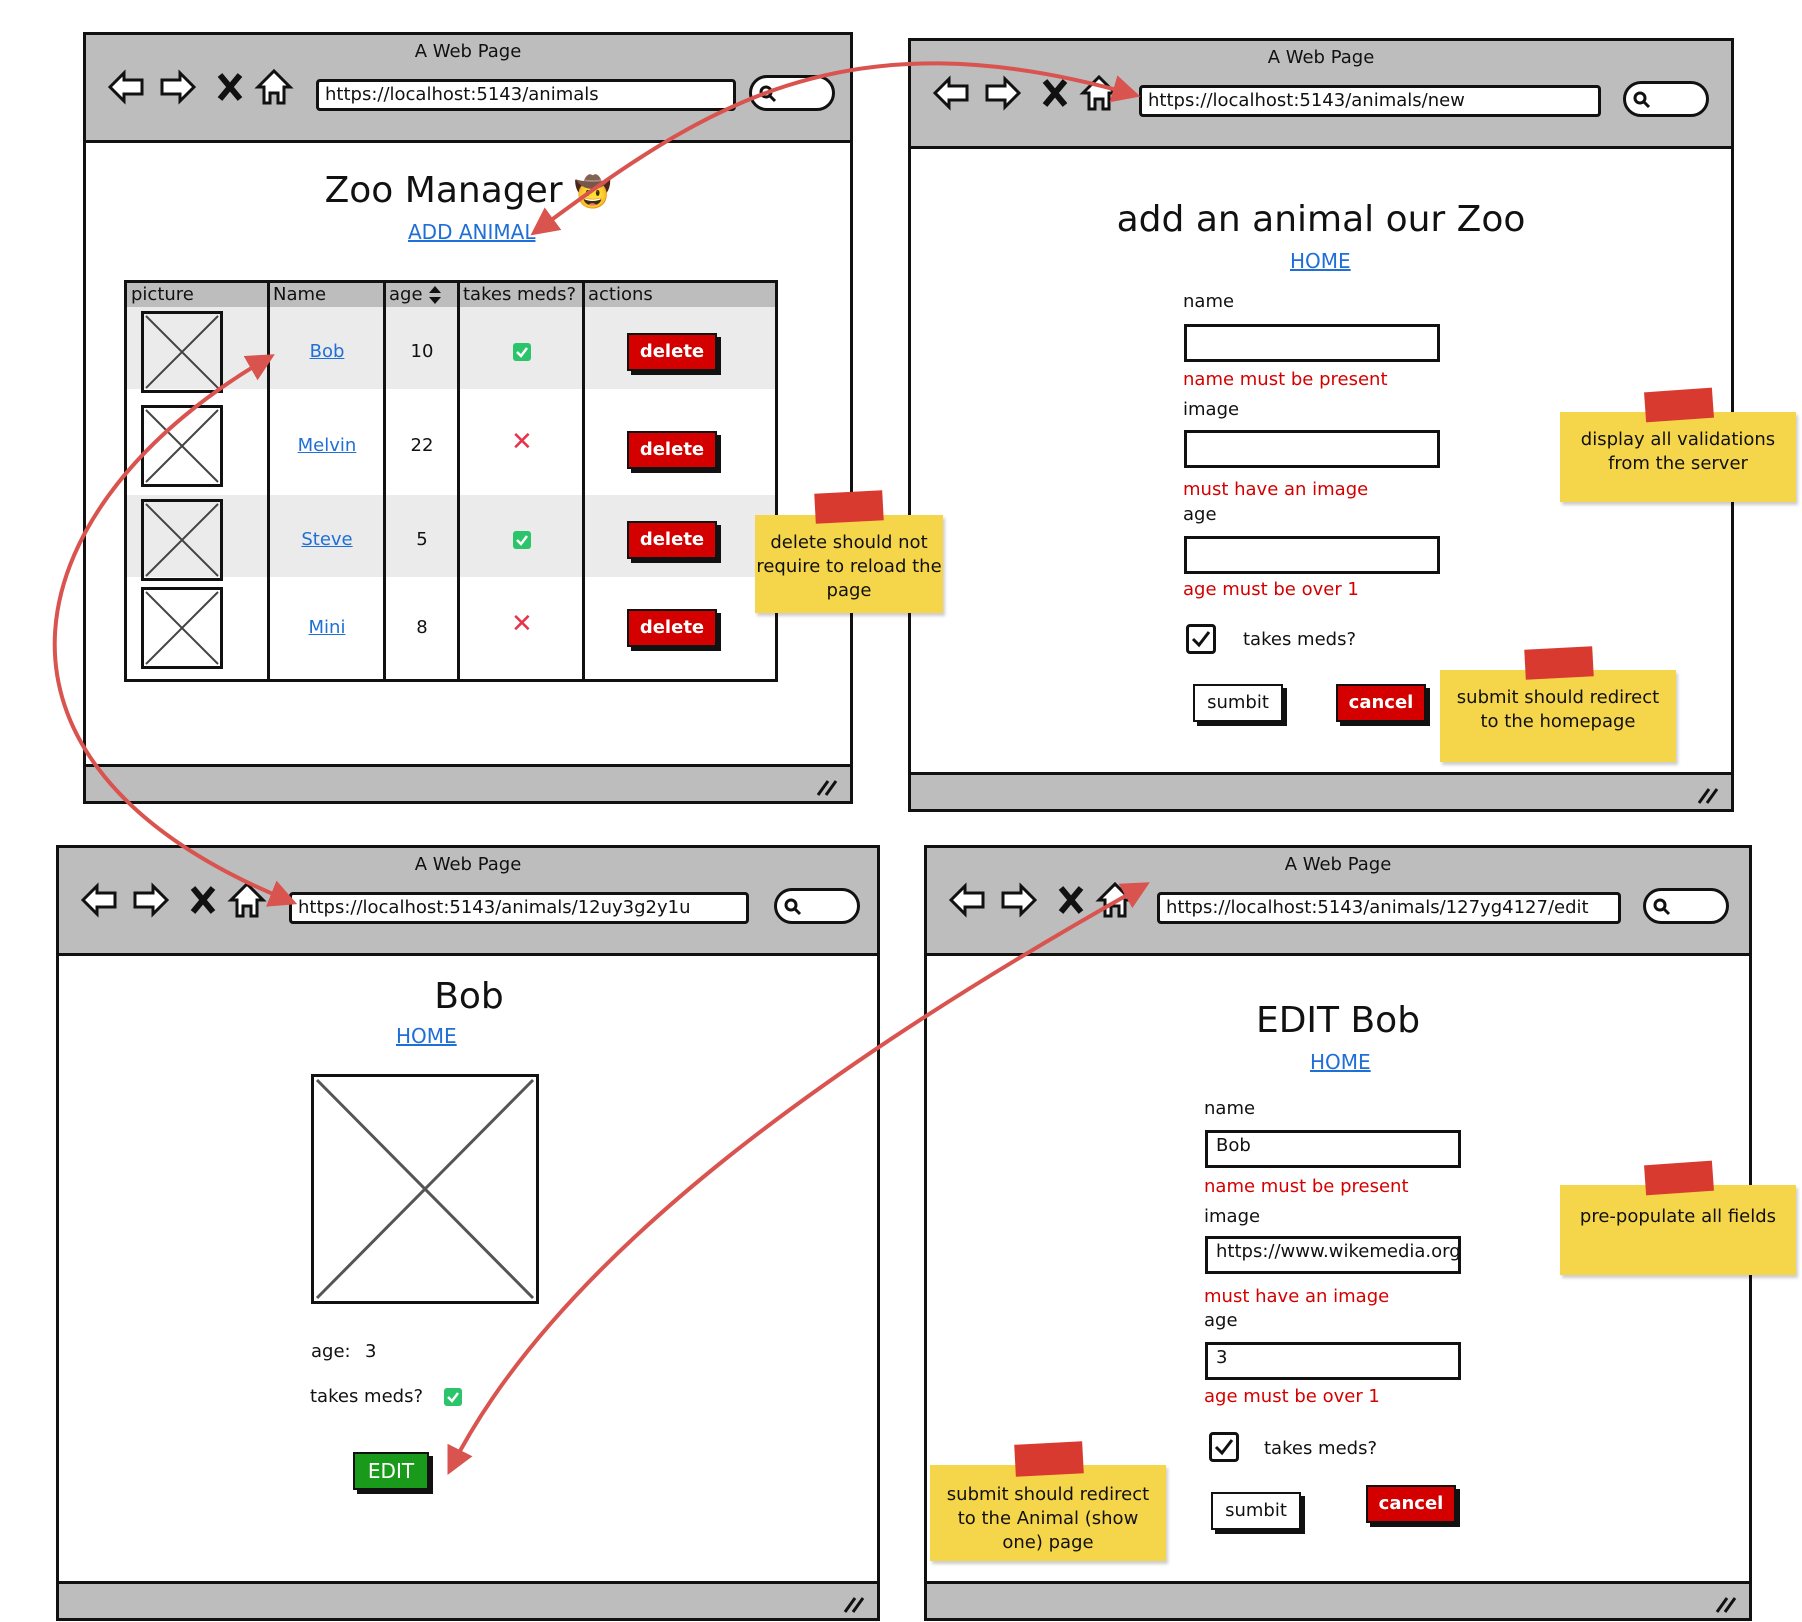 The image size is (1802, 1622). I want to click on column-header-takes-meds: takes meds?, so click(521, 295).